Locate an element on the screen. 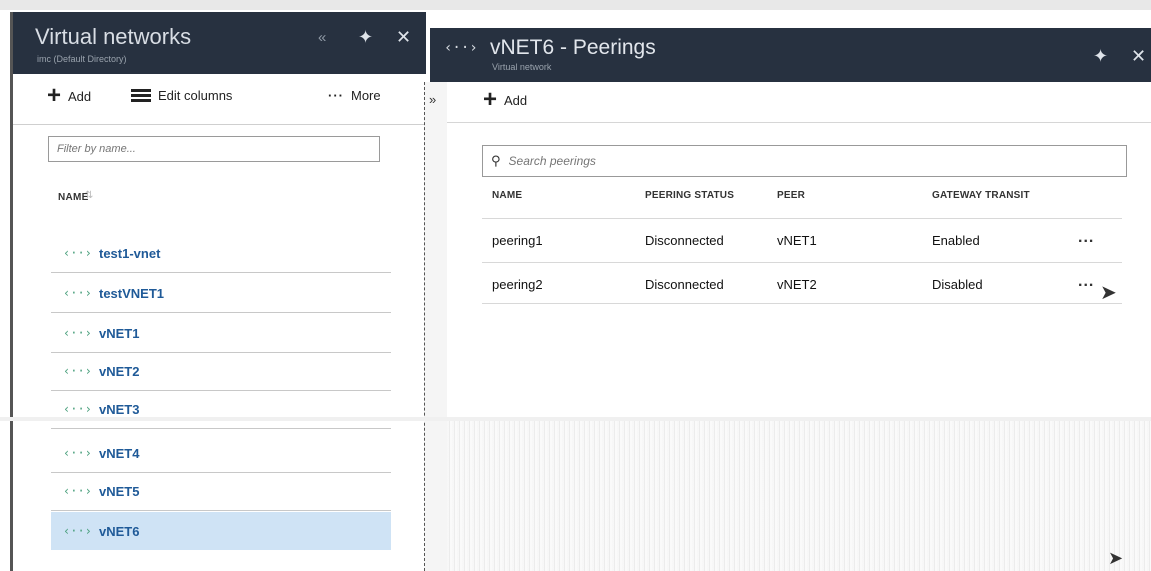 Image resolution: width=1151 pixels, height=571 pixels. filter-input is located at coordinates (214, 149).